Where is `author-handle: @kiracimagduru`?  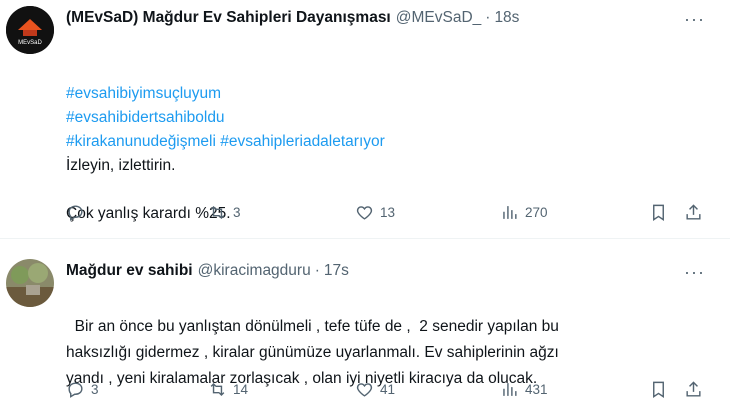 author-handle: @kiracimagduru is located at coordinates (254, 271).